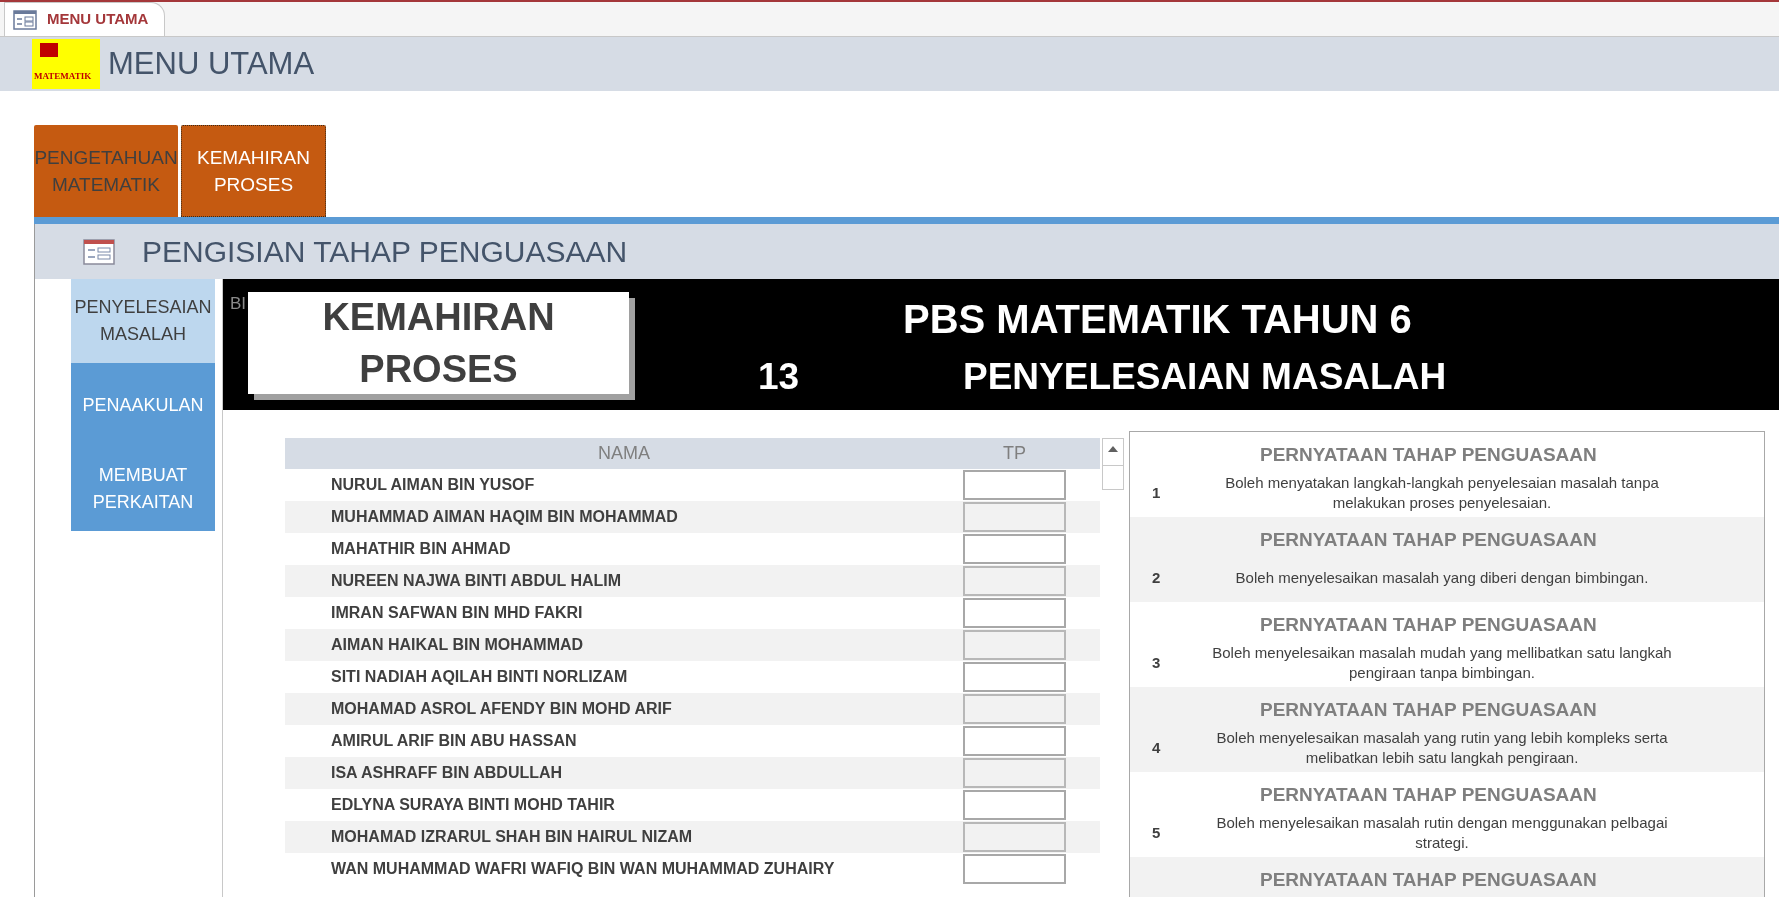  I want to click on statement-text: Boleh menyelesaikan masalah rutin dengan menggunakan pelbagai strategi., so click(1442, 833).